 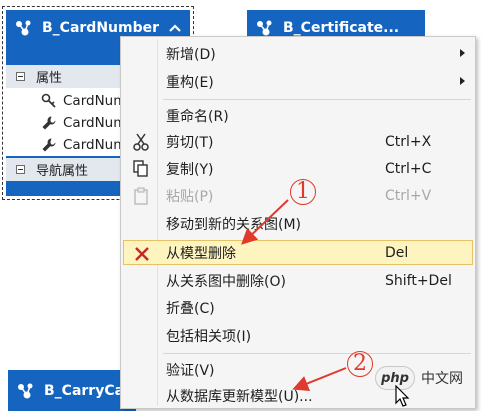 I want to click on annotation-marker-2: 2, so click(x=360, y=364).